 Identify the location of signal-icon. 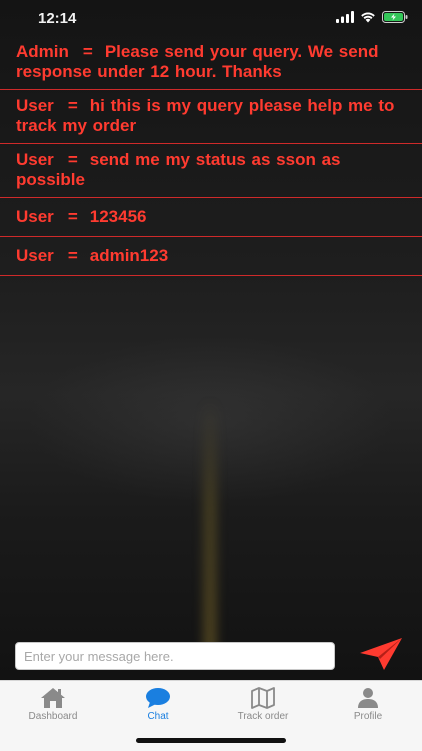
(345, 17).